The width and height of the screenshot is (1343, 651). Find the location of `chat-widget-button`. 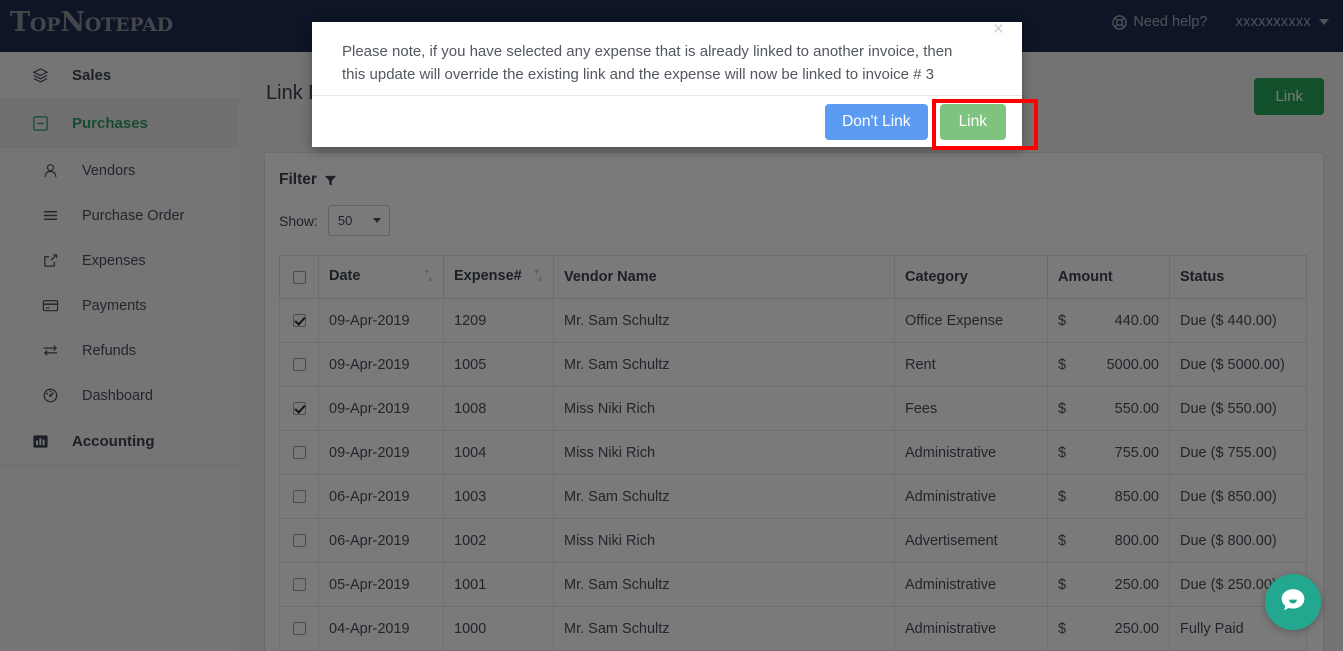

chat-widget-button is located at coordinates (1293, 602).